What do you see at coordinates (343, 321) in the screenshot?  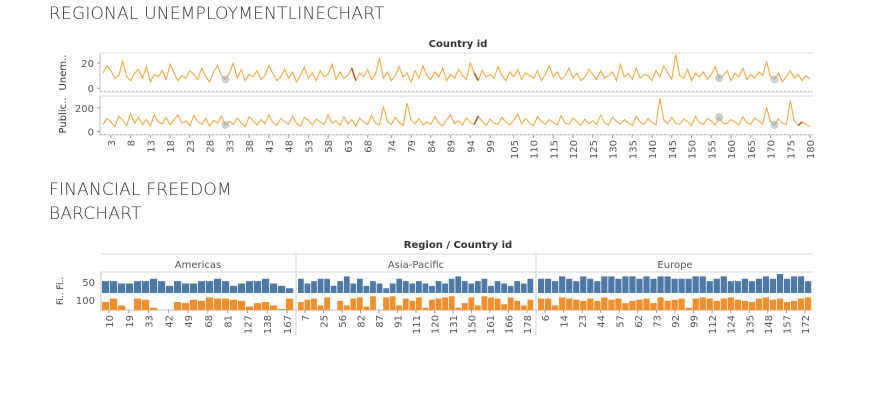 I see `bar-x-tick-label: 56` at bounding box center [343, 321].